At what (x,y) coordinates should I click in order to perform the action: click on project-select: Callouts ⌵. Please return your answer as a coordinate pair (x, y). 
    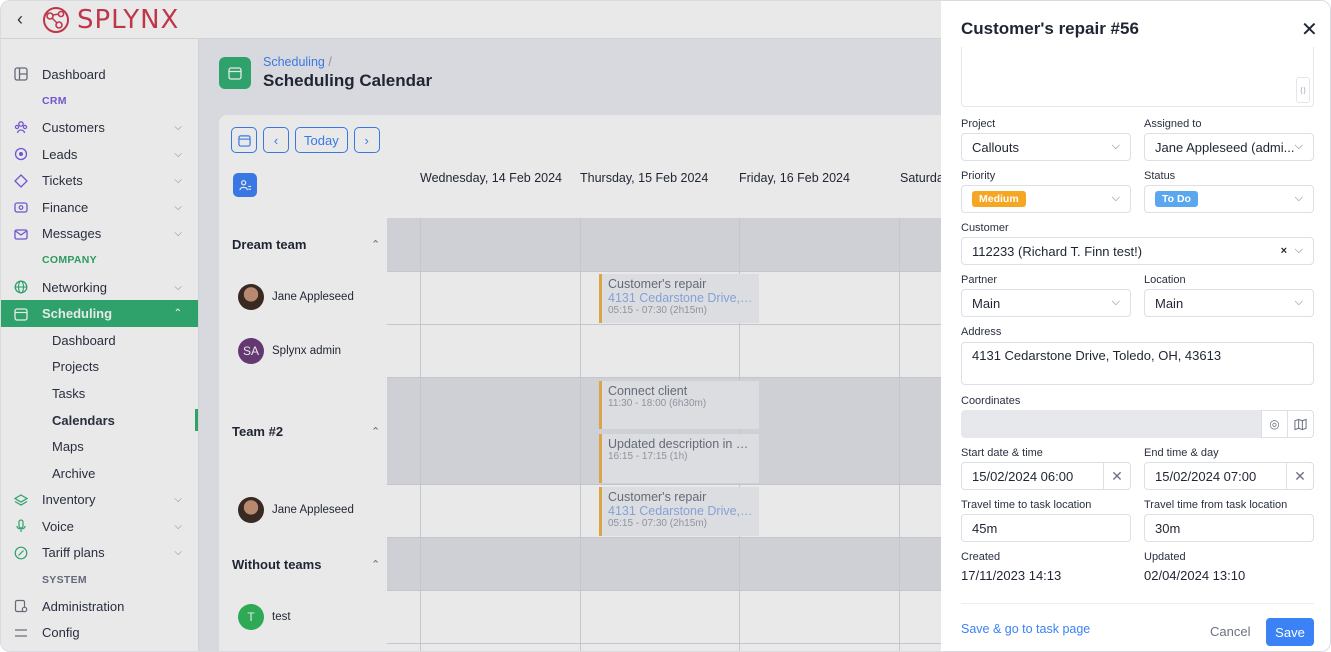
    Looking at the image, I should click on (1046, 147).